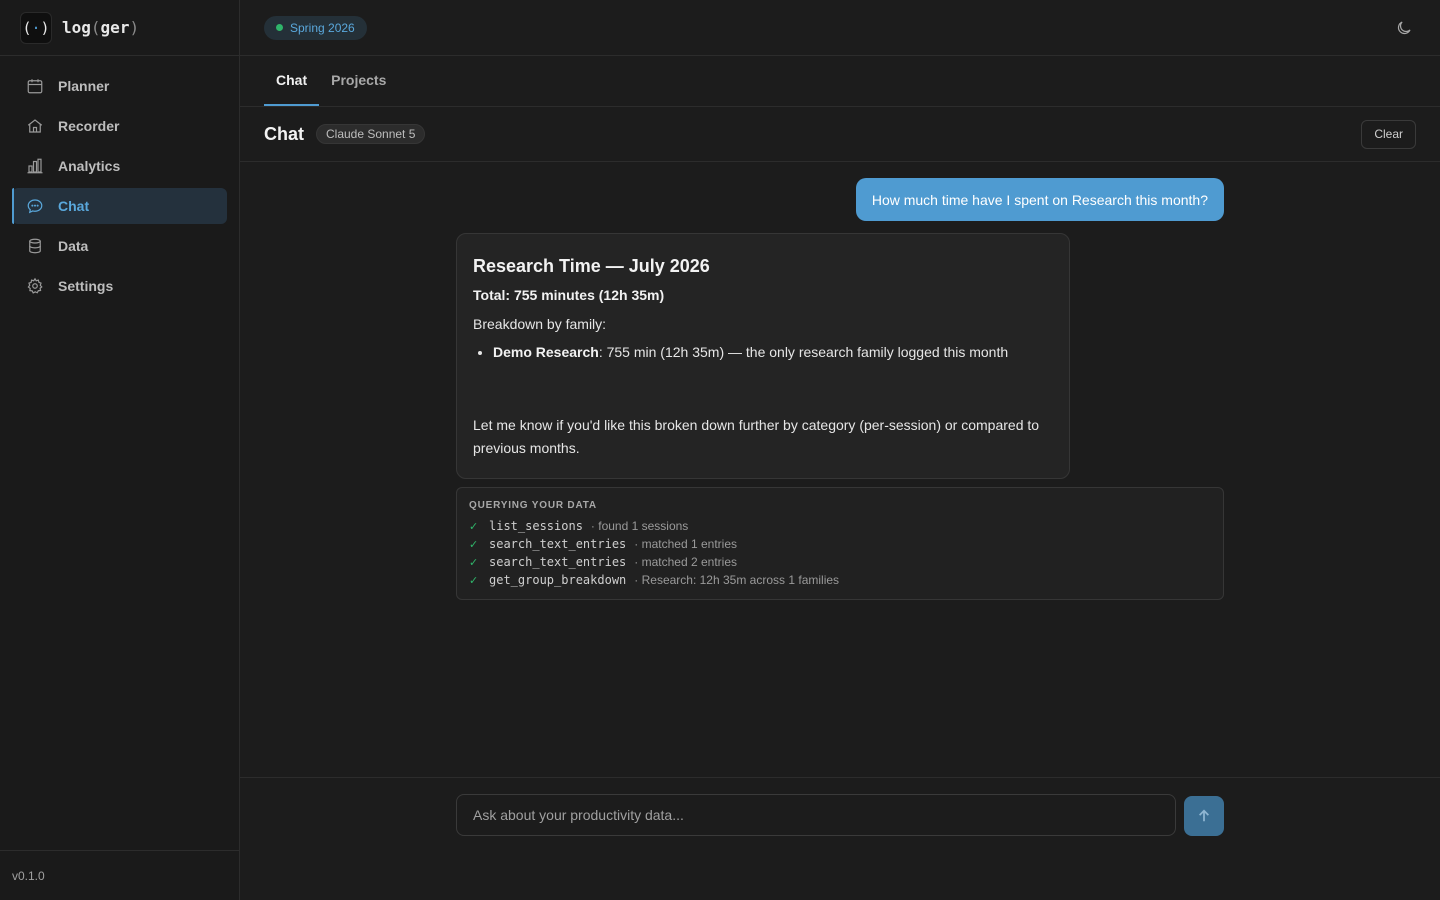 The height and width of the screenshot is (900, 1440). I want to click on status-dot-icon, so click(279, 27).